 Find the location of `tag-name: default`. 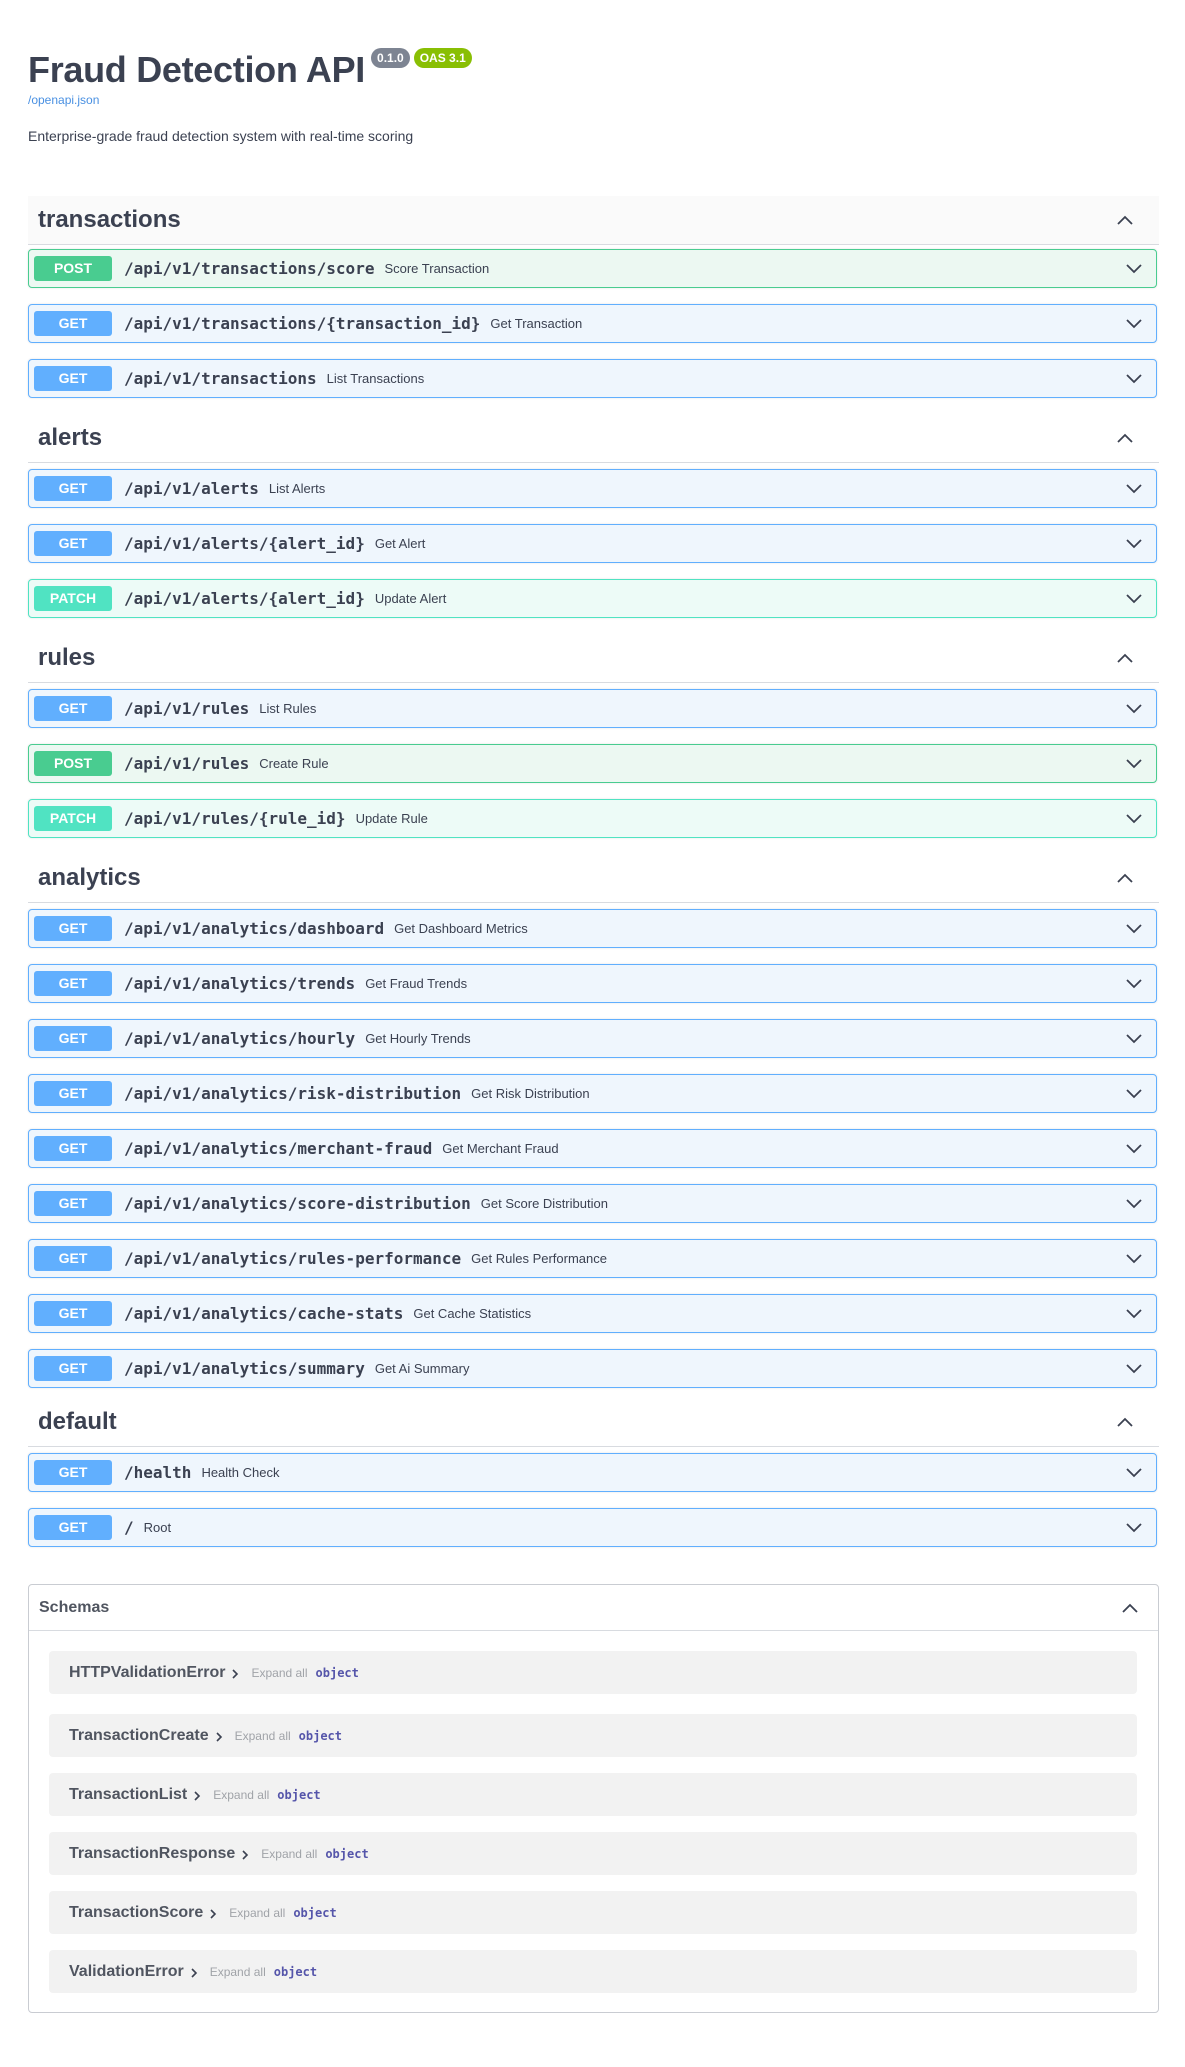

tag-name: default is located at coordinates (77, 1421).